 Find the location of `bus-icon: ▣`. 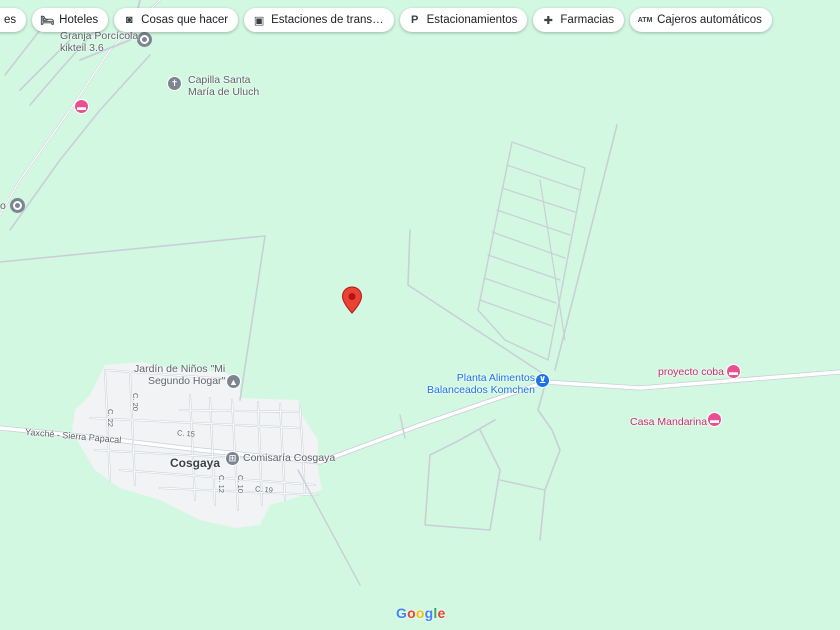

bus-icon: ▣ is located at coordinates (259, 20).